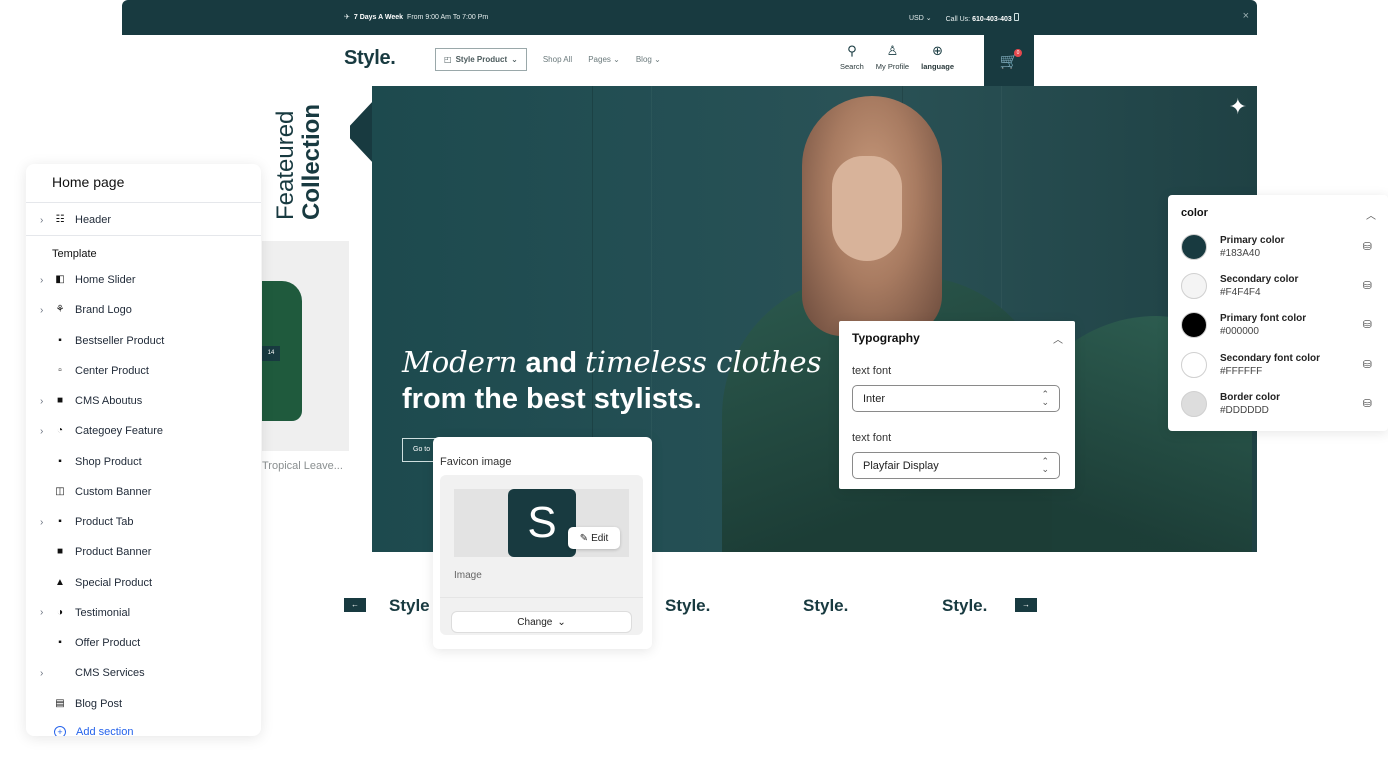 The width and height of the screenshot is (1388, 761). Describe the element at coordinates (1045, 398) in the screenshot. I see `select-arrows-icon: ⌃ ⌄` at that location.